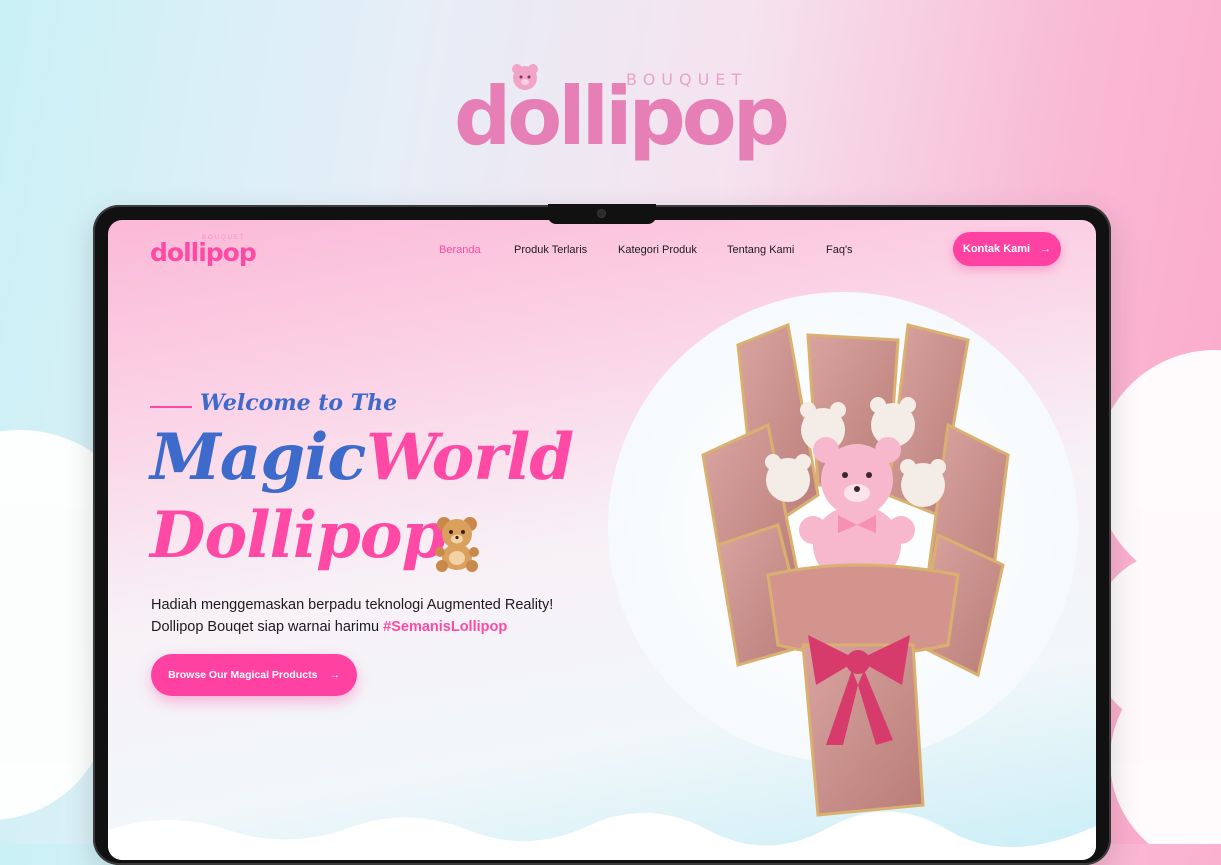 This screenshot has height=865, width=1221. I want to click on browse-products-button: Browse Our Magical Products →, so click(254, 675).